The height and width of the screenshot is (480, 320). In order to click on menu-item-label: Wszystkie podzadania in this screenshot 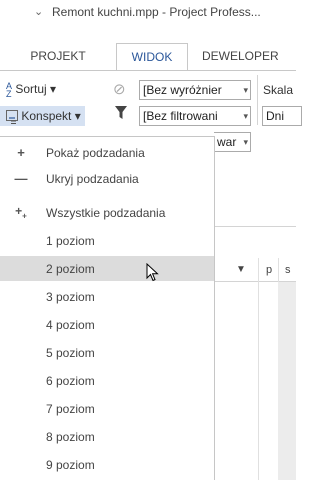, I will do `click(106, 212)`.